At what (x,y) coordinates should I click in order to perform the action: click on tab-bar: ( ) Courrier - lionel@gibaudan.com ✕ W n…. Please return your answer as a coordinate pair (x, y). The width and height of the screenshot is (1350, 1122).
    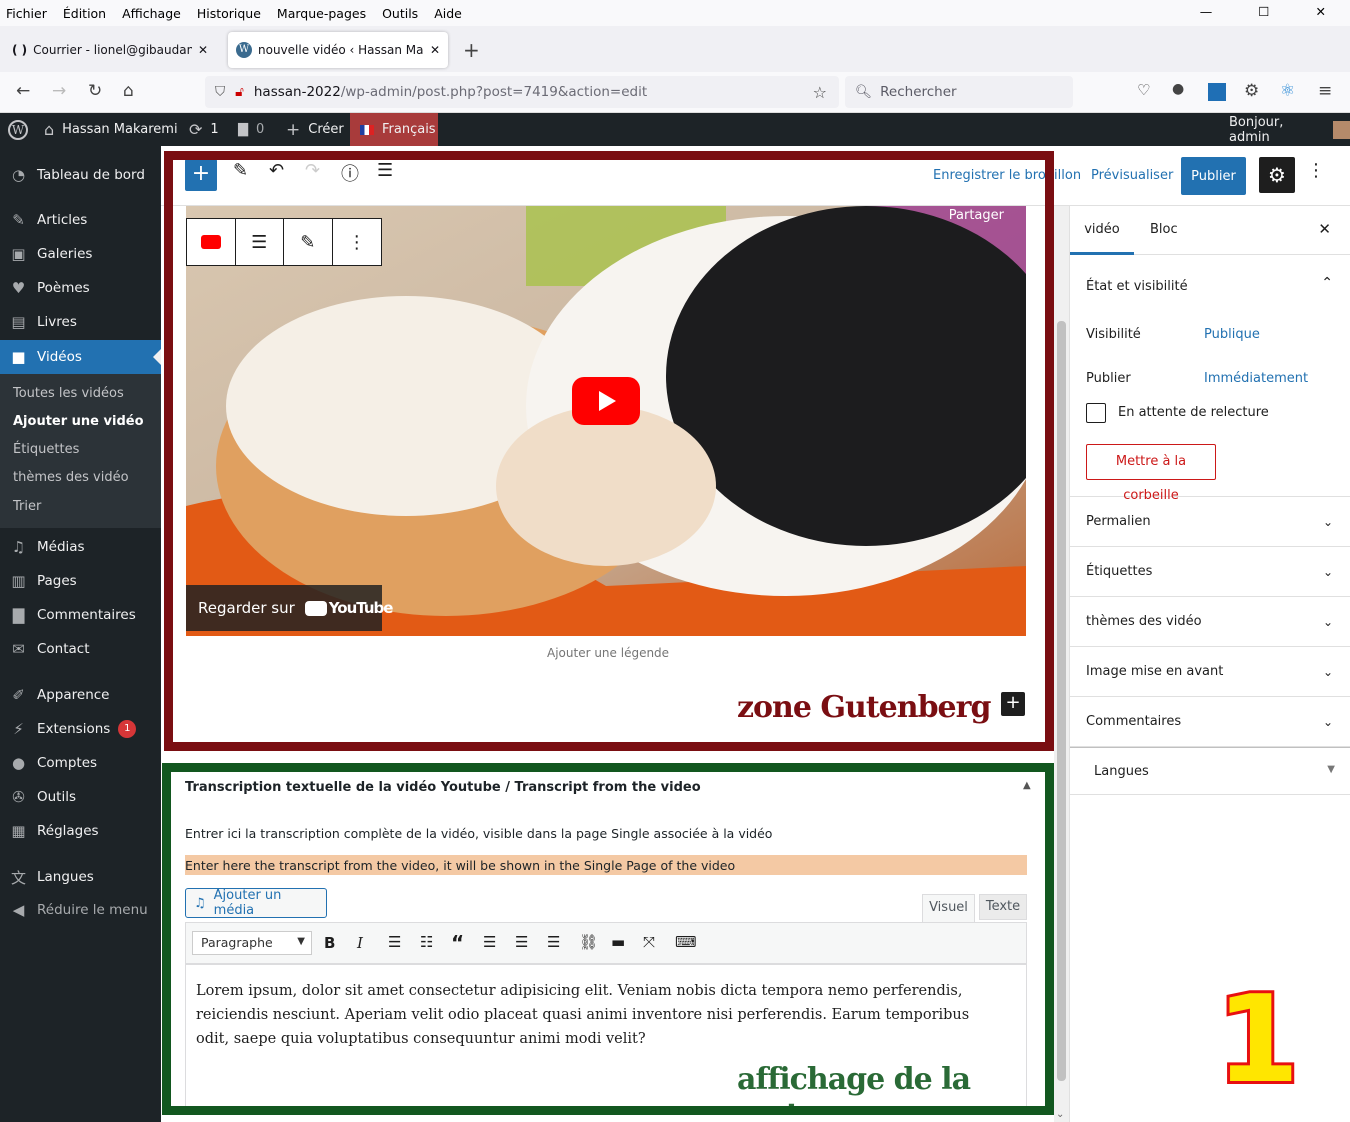
    Looking at the image, I should click on (675, 49).